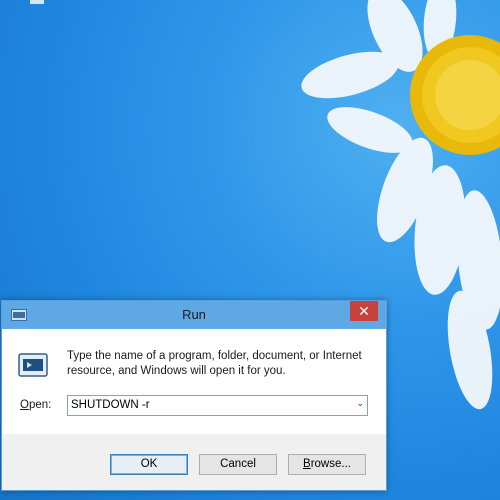 The image size is (500, 500). Describe the element at coordinates (24, 405) in the screenshot. I see `open-label-accelerator: O` at that location.